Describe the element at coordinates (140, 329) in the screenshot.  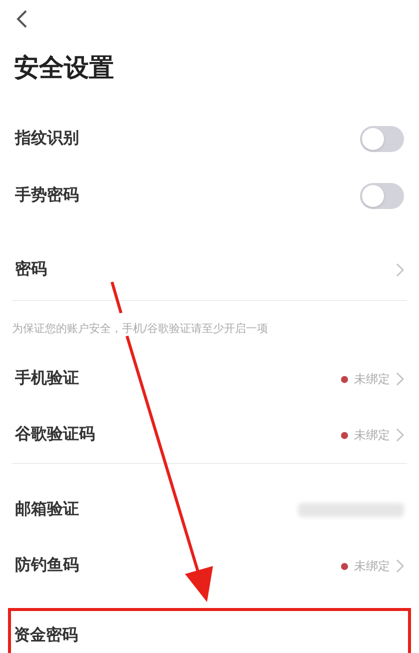
I see `hint-text: 为保证您的账户安全，手机/谷歌验证请至少开启一项` at that location.